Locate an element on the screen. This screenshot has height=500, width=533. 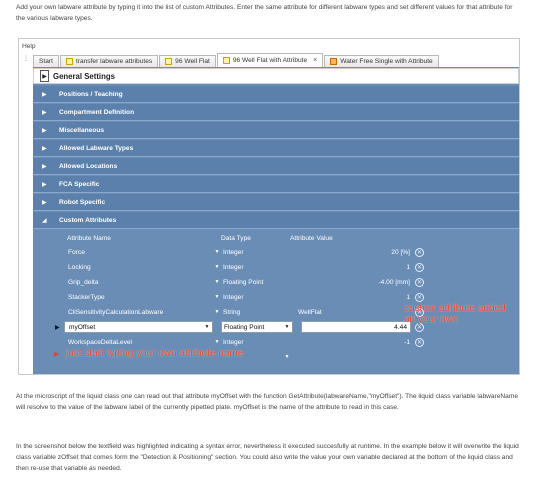
liquid-icon is located at coordinates (334, 61).